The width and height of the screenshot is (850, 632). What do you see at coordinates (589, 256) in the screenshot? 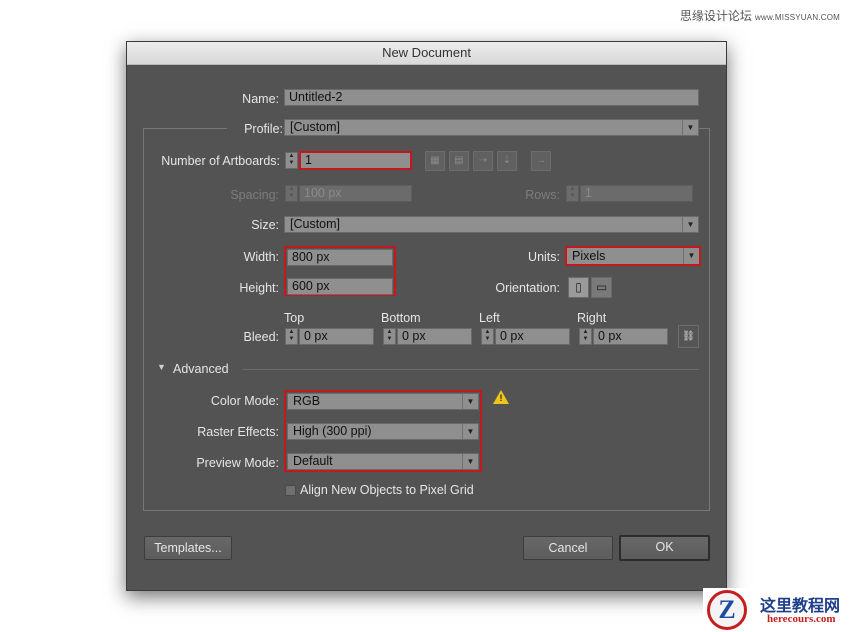
I see `units-value: Pixels` at bounding box center [589, 256].